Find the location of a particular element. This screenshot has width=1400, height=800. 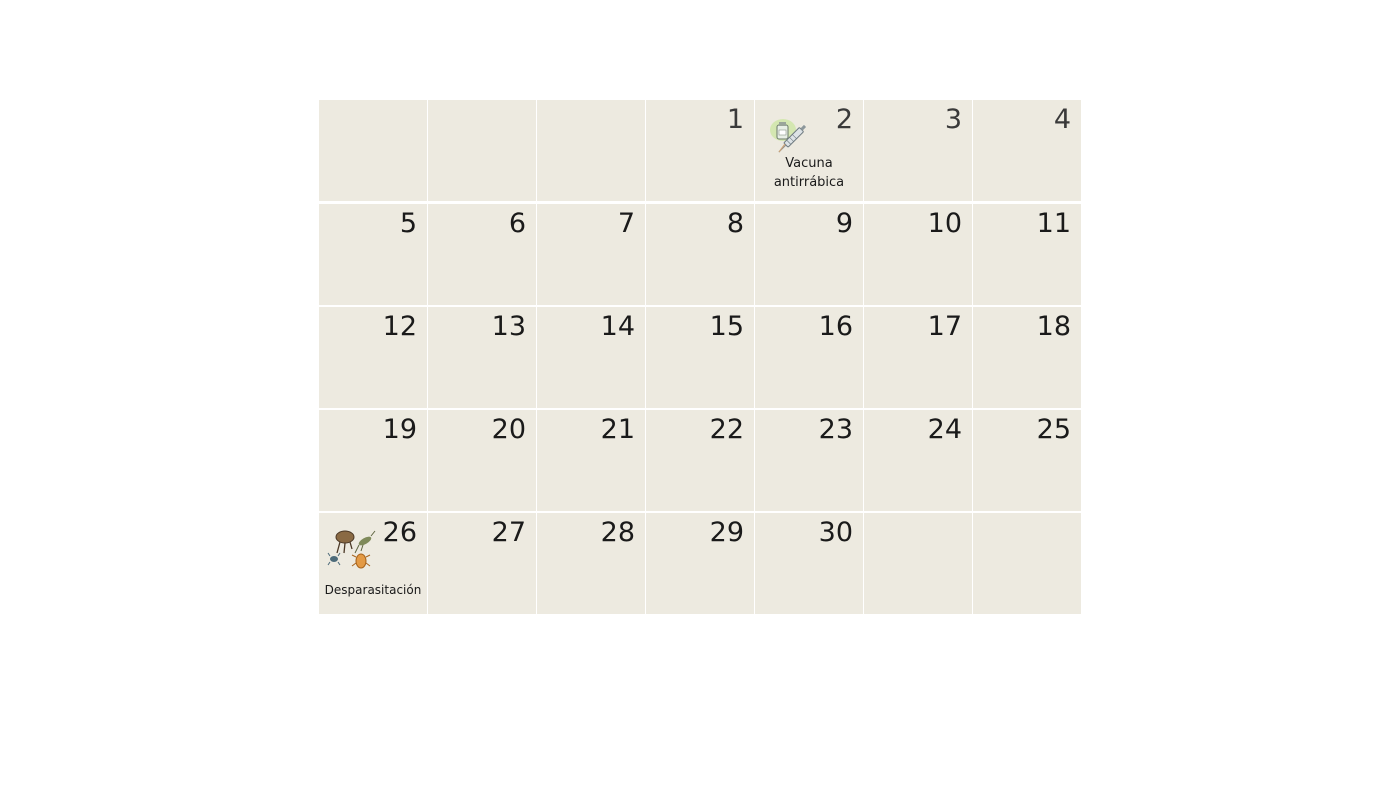

calendar-week-2: 5 6 7 8 9 10 11 is located at coordinates (700, 254).